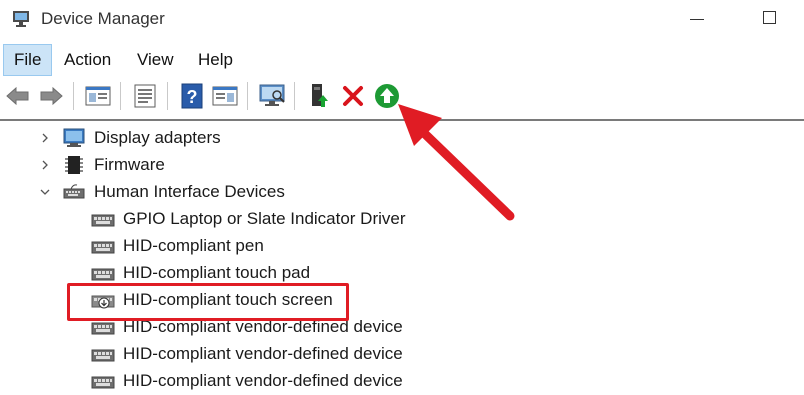 Image resolution: width=804 pixels, height=395 pixels. What do you see at coordinates (225, 96) in the screenshot?
I see `action-pane-icon` at bounding box center [225, 96].